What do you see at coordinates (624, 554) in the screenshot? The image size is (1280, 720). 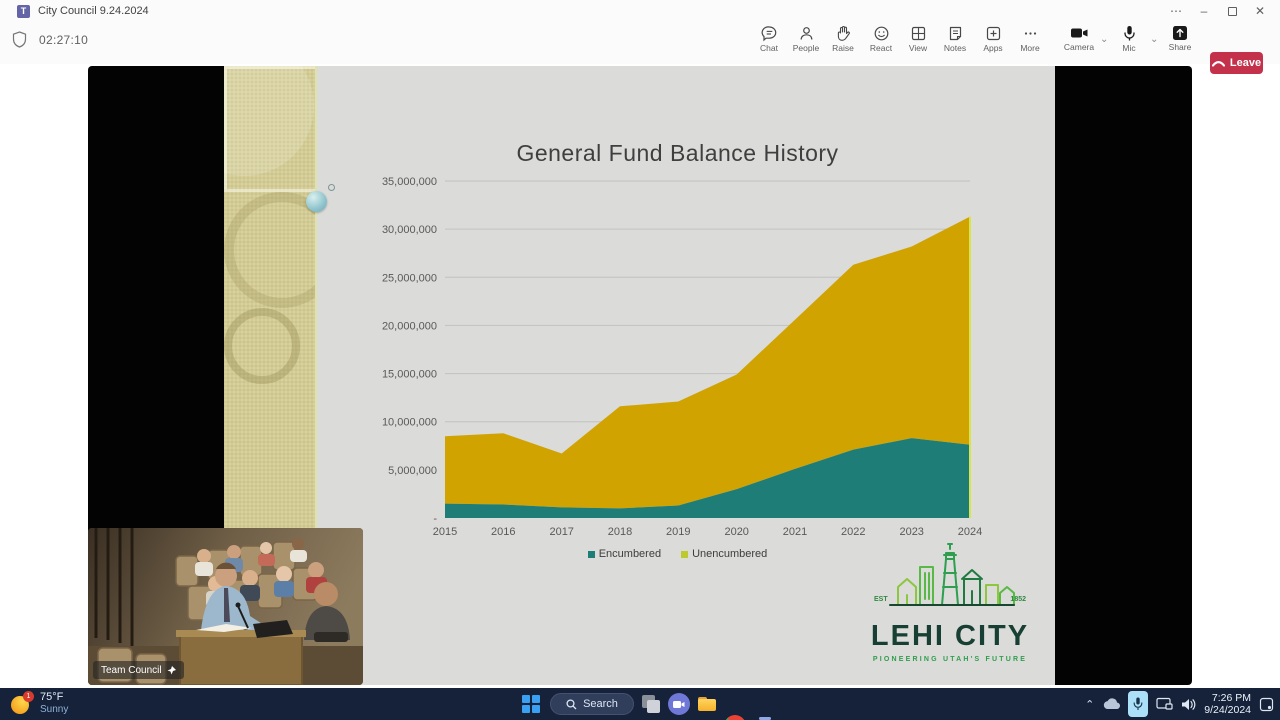 I see `legend-item-encumbered: Encumbered` at bounding box center [624, 554].